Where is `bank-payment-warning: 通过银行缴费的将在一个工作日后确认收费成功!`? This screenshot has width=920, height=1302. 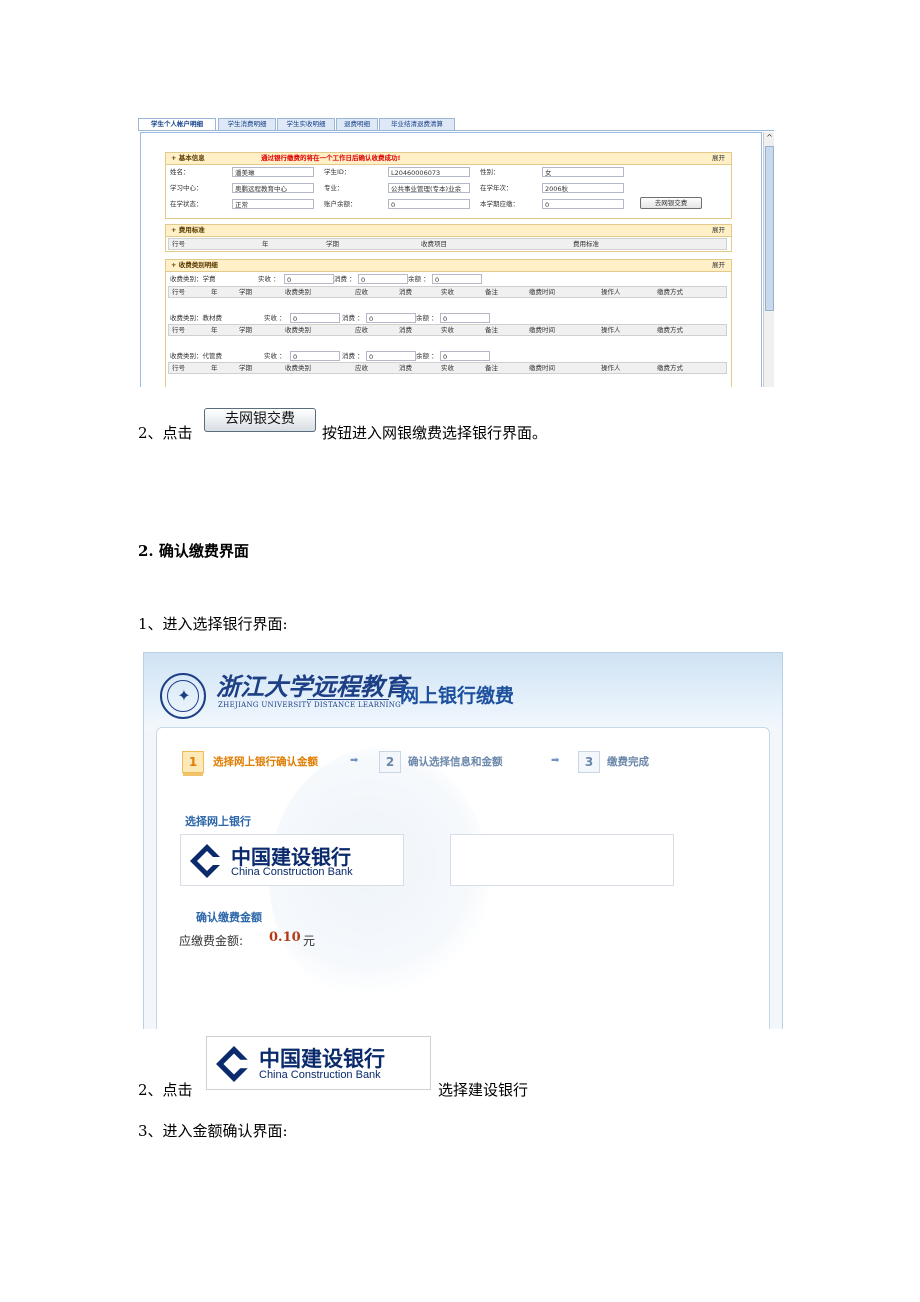 bank-payment-warning: 通过银行缴费的将在一个工作日后确认收费成功! is located at coordinates (331, 158).